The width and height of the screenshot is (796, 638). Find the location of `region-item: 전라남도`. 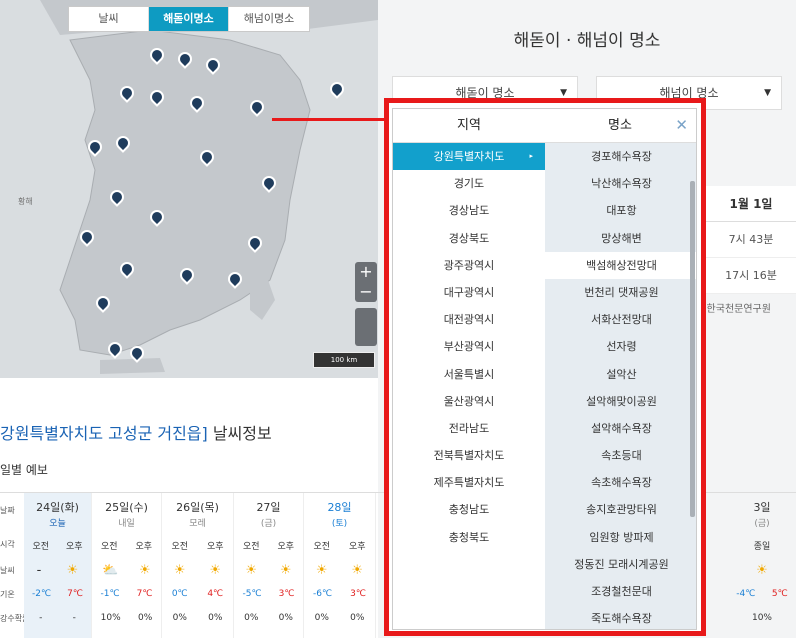

region-item: 전라남도 is located at coordinates (469, 428).